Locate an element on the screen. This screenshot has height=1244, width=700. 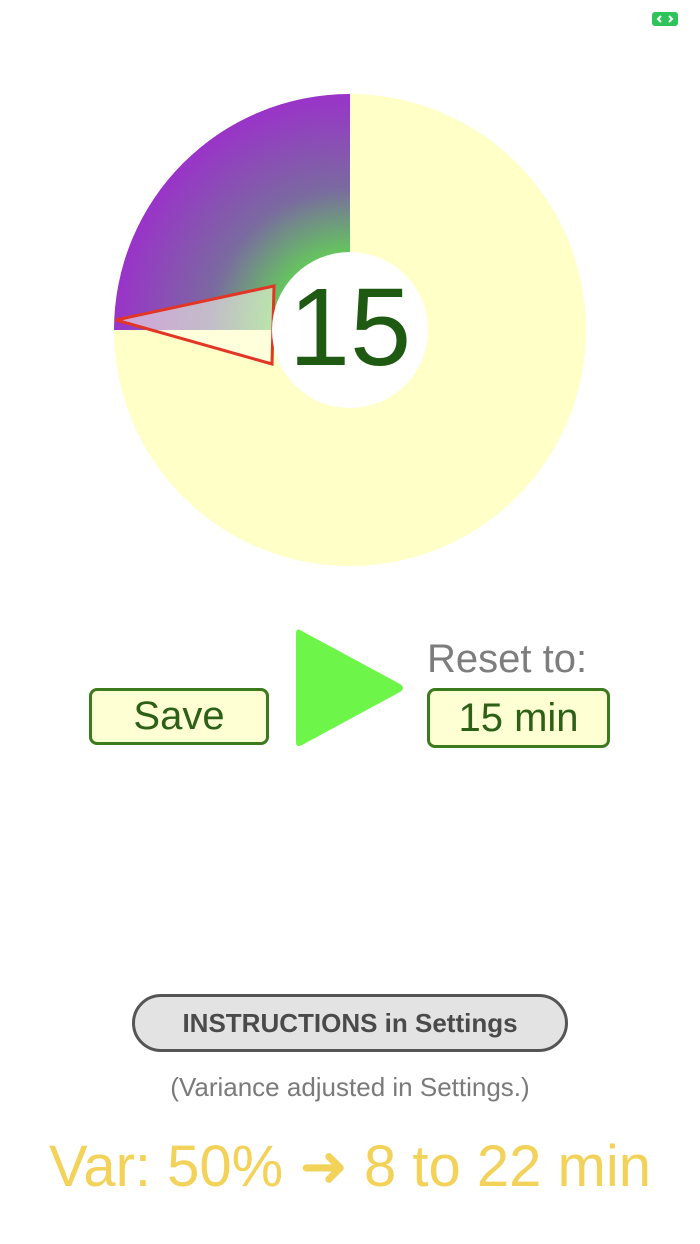
play-icon is located at coordinates (350, 688).